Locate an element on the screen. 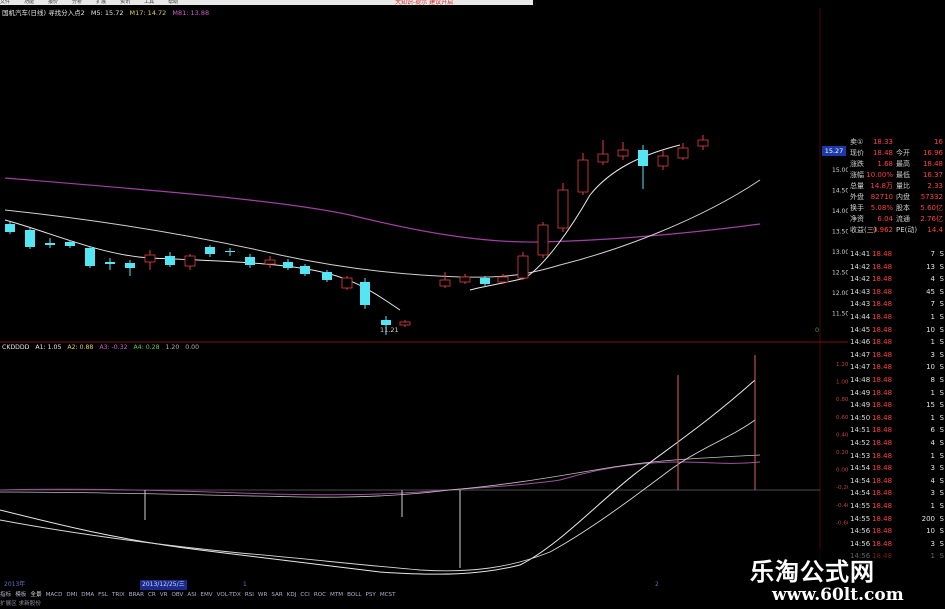 Image resolution: width=945 pixels, height=609 pixels. tick-row: 14:54 18.48 4 S is located at coordinates (896, 481).